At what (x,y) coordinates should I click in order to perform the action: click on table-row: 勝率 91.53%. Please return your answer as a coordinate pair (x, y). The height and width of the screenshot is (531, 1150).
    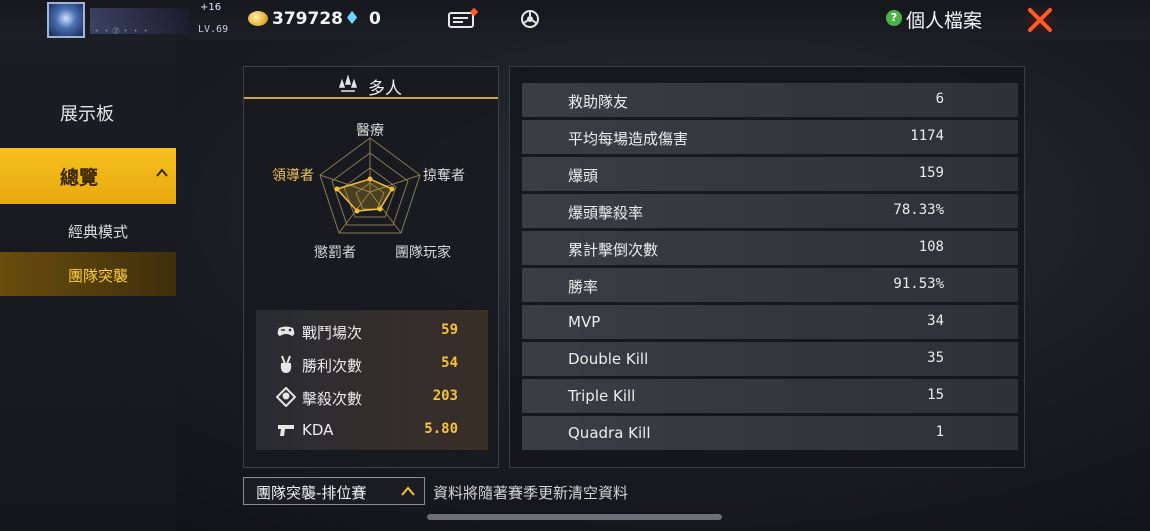
    Looking at the image, I should click on (770, 285).